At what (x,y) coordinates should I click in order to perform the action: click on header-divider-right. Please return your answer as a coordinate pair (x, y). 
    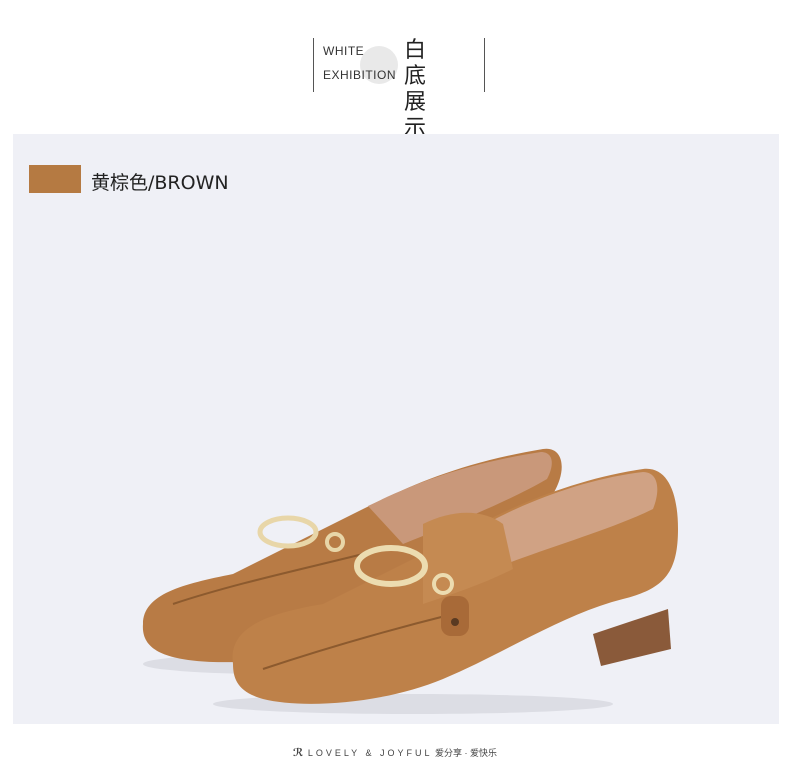
    Looking at the image, I should click on (484, 65).